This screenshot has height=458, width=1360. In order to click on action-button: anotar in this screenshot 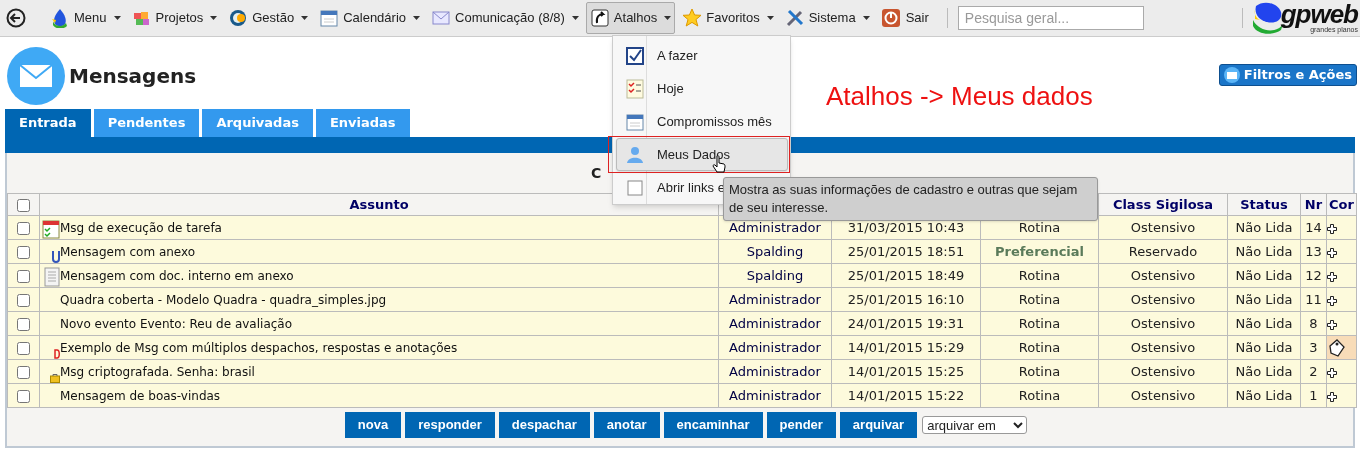, I will do `click(626, 425)`.